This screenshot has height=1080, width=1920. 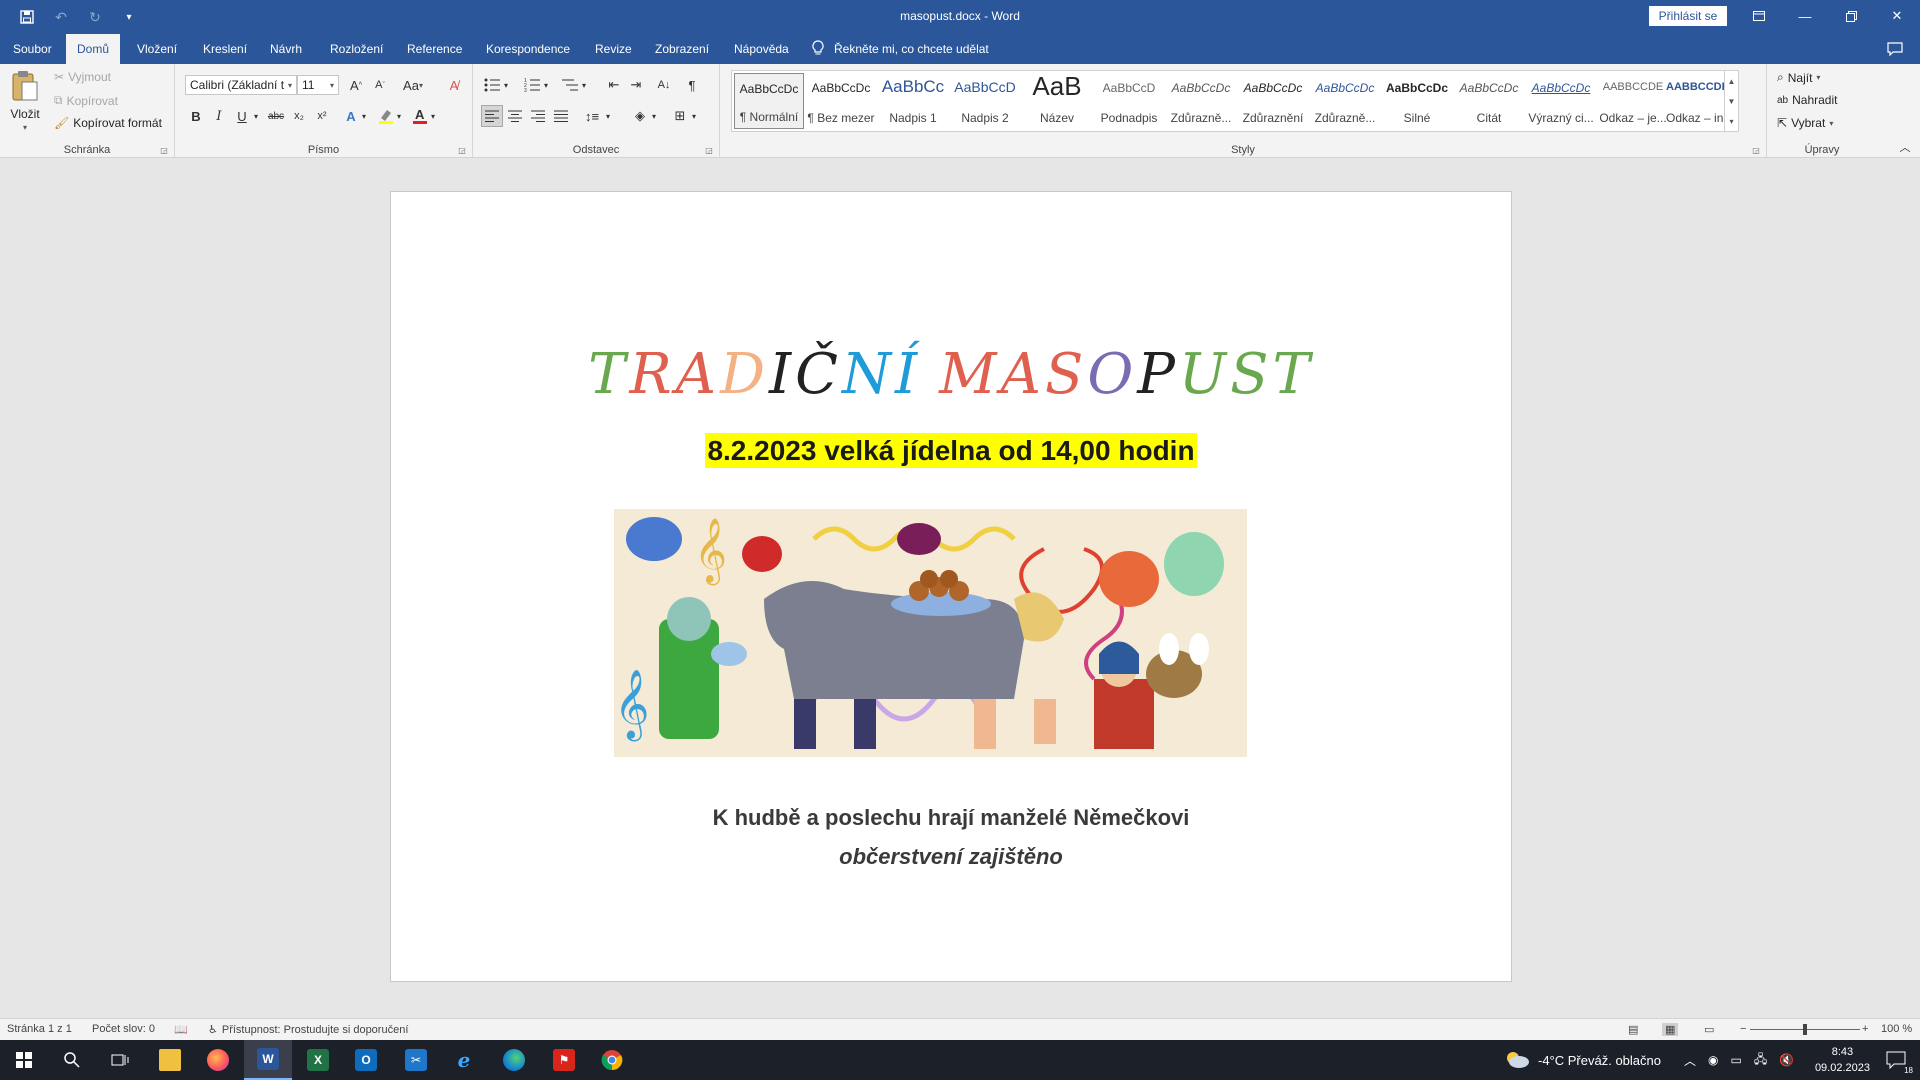 I want to click on style-no-spacing: AaBbCcDc ¶ Bez mezer, so click(x=841, y=101).